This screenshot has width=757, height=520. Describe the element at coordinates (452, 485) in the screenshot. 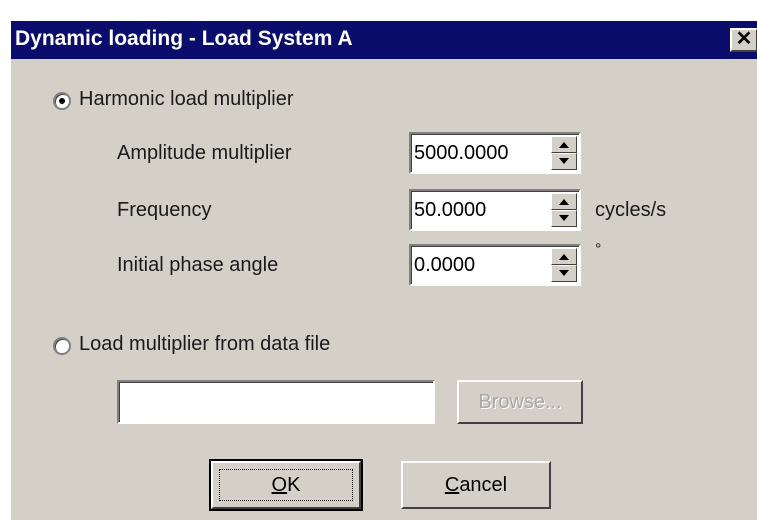

I see `cancel-mnemonic: C` at that location.